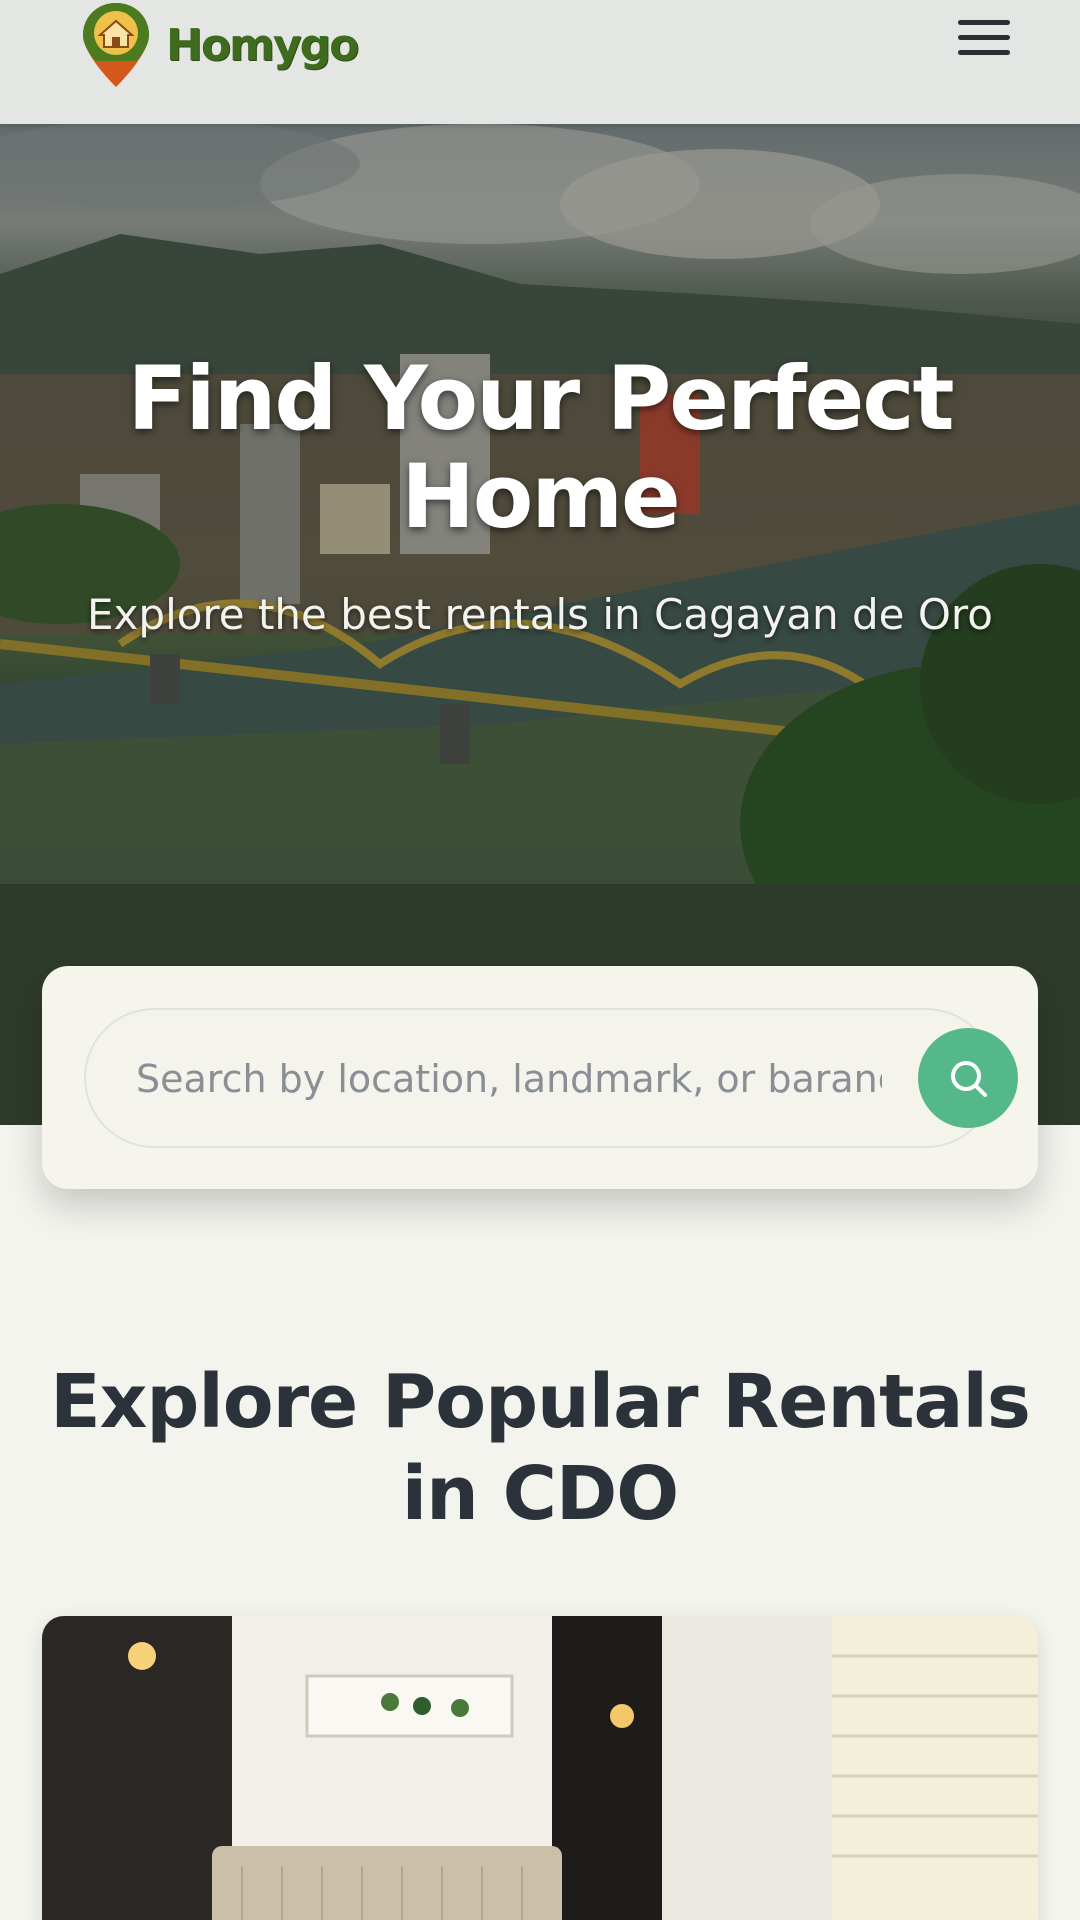  What do you see at coordinates (540, 1448) in the screenshot?
I see `popular-rentals-title: Explore Popular Rentals in CDO` at bounding box center [540, 1448].